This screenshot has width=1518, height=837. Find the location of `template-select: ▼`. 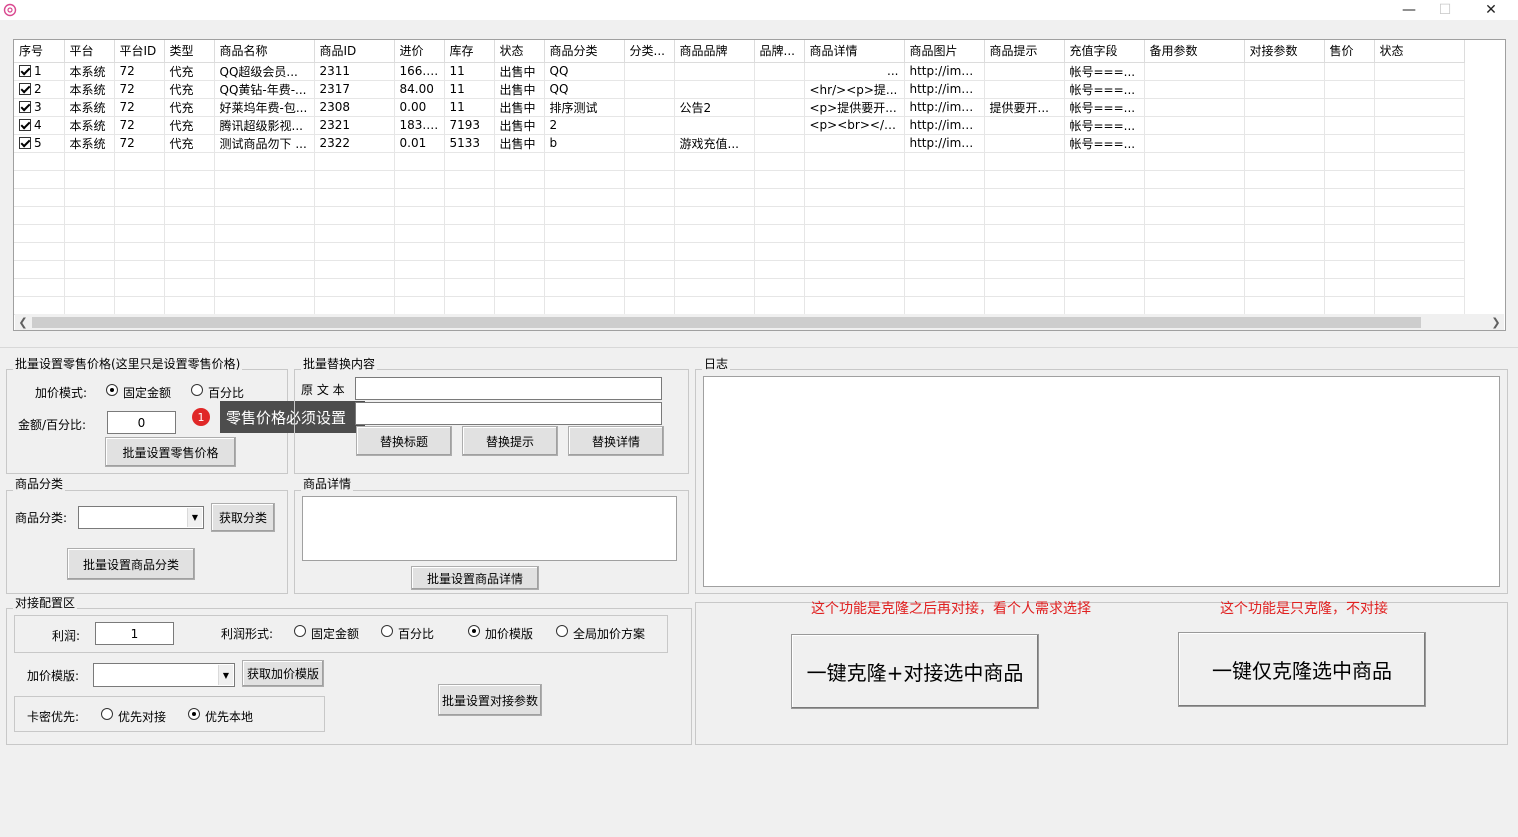

template-select: ▼ is located at coordinates (164, 675).